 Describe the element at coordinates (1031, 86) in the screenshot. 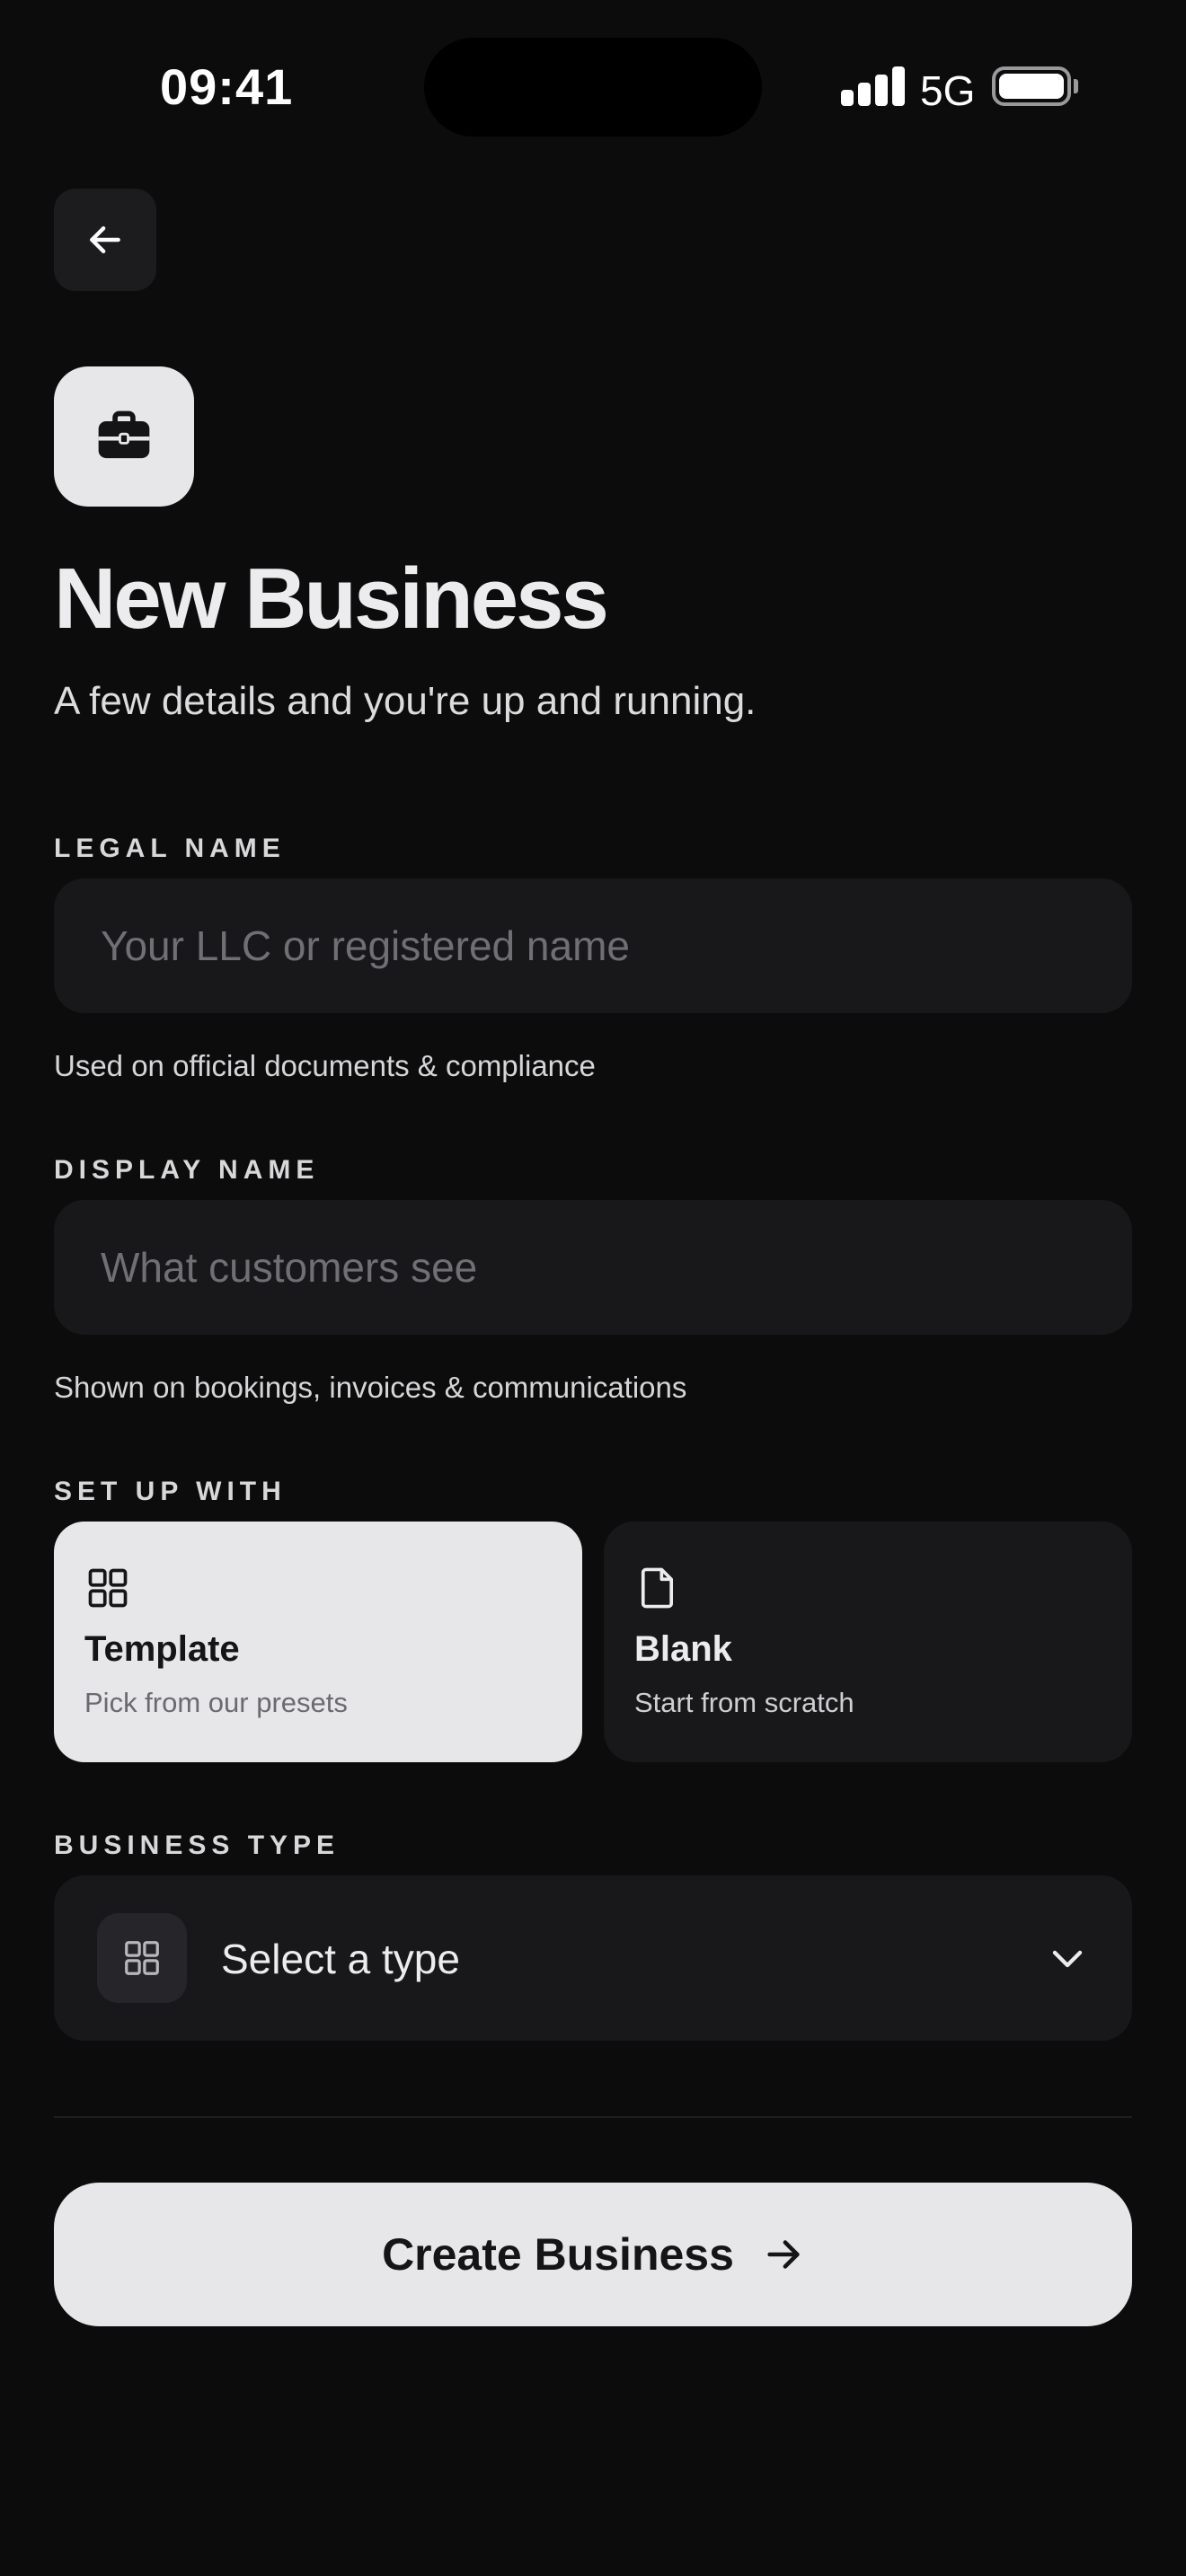

I see `battery-icon` at that location.